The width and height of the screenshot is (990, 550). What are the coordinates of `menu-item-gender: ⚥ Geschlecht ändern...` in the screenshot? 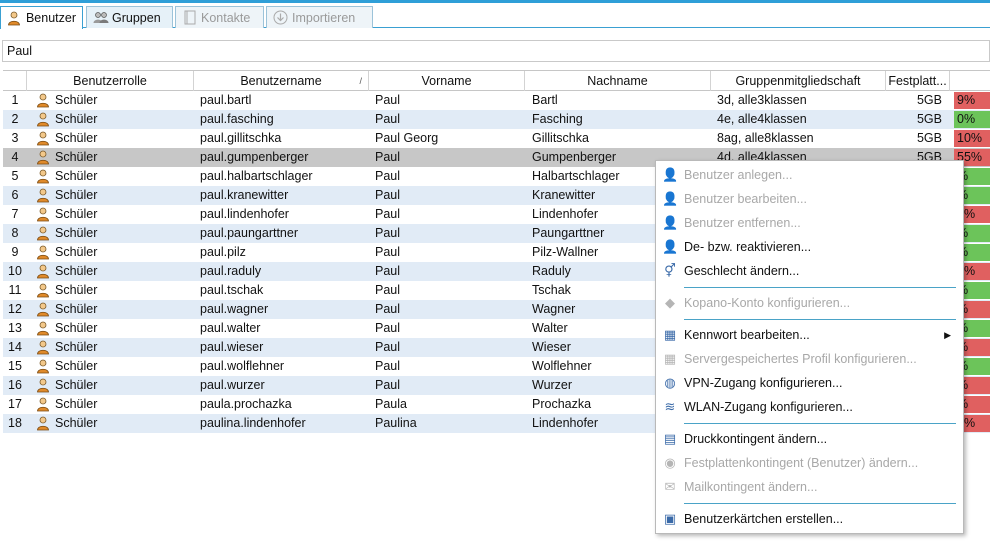 It's located at (809, 271).